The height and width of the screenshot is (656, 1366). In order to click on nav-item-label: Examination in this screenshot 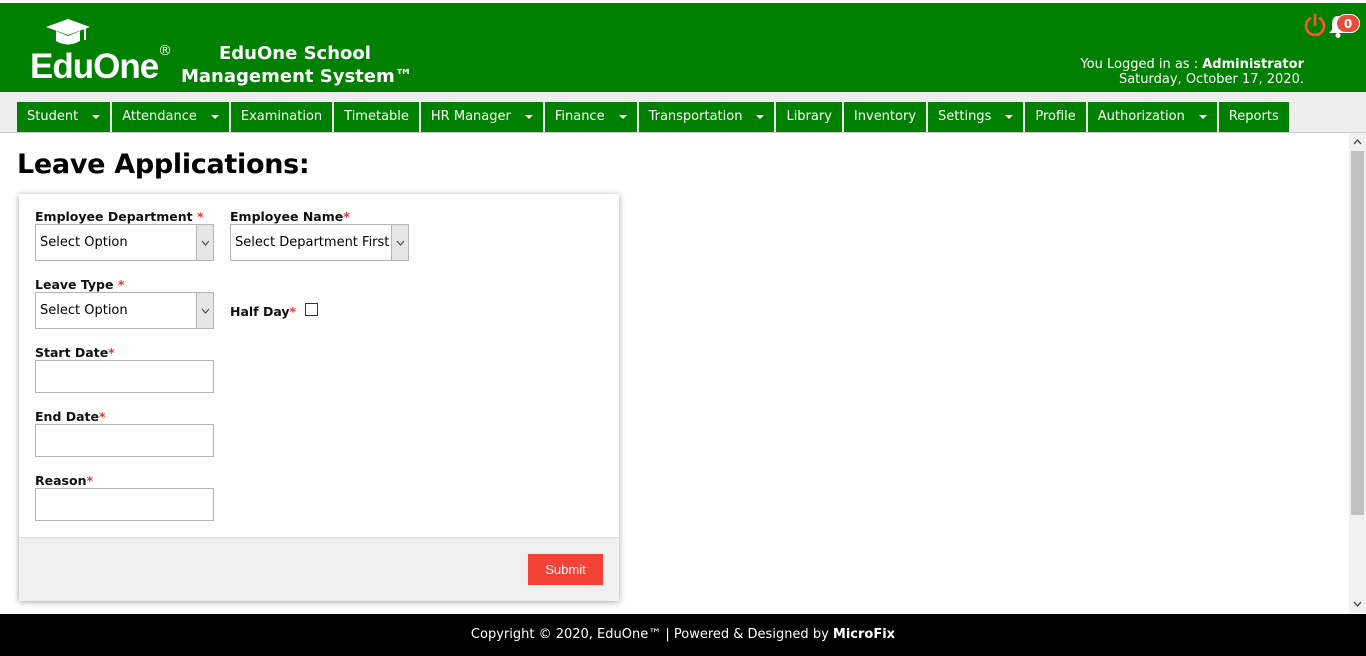, I will do `click(281, 116)`.